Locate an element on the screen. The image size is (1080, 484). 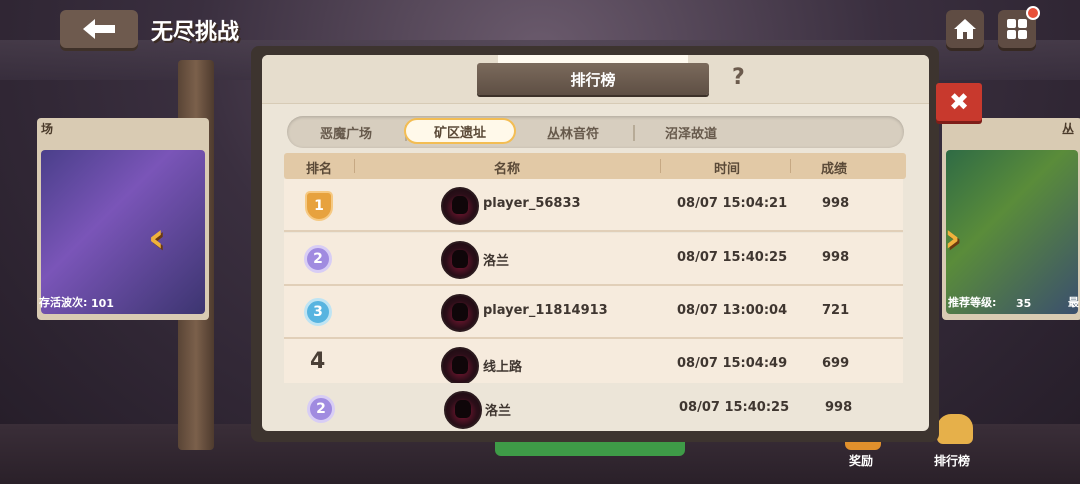
tab-demon-square: 恶魔广场 is located at coordinates (346, 132).